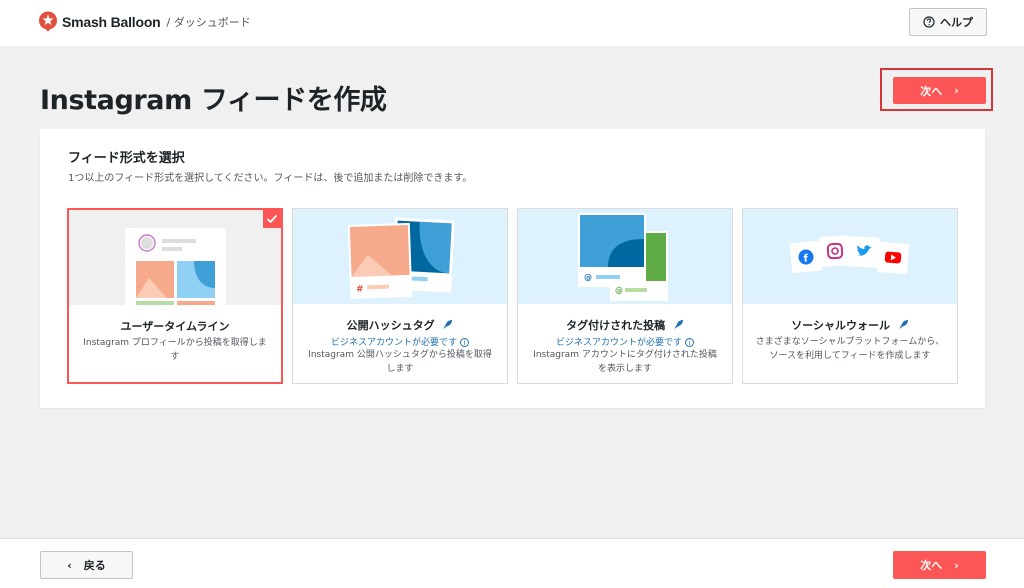  I want to click on back-button: ‹ 戻る, so click(86, 565).